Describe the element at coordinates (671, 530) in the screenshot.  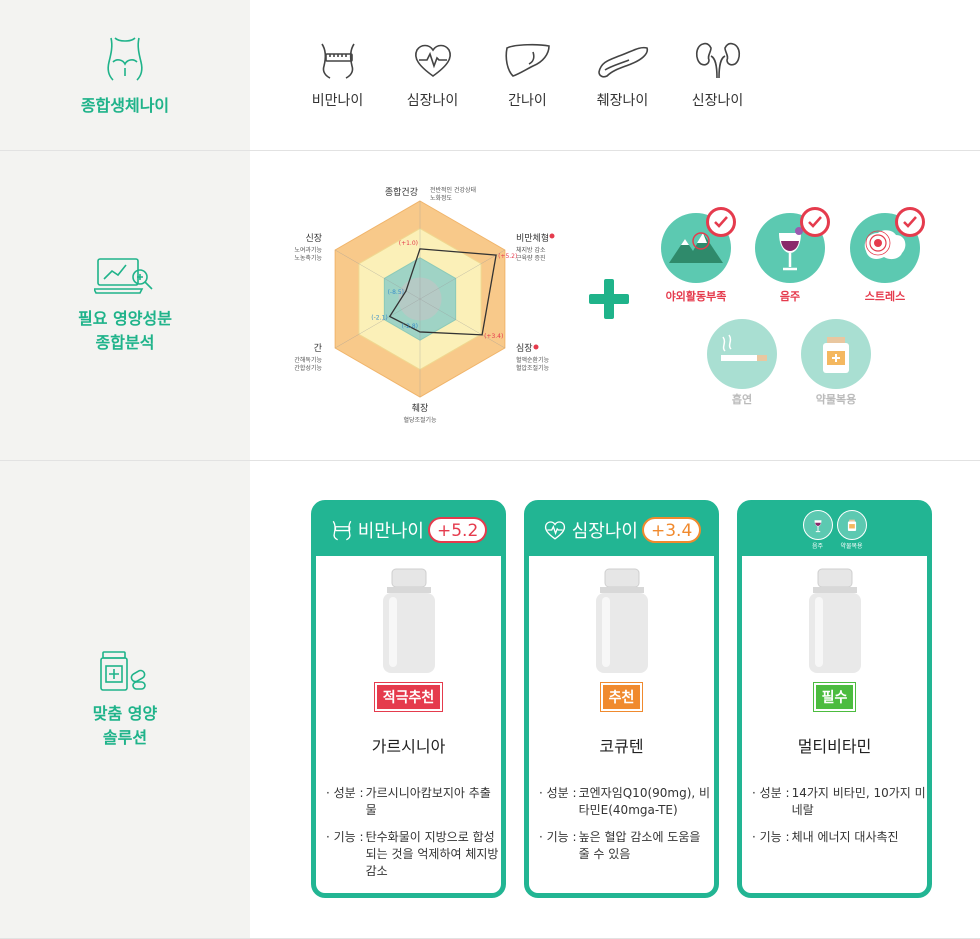
I see `value-badge: +3.4` at that location.